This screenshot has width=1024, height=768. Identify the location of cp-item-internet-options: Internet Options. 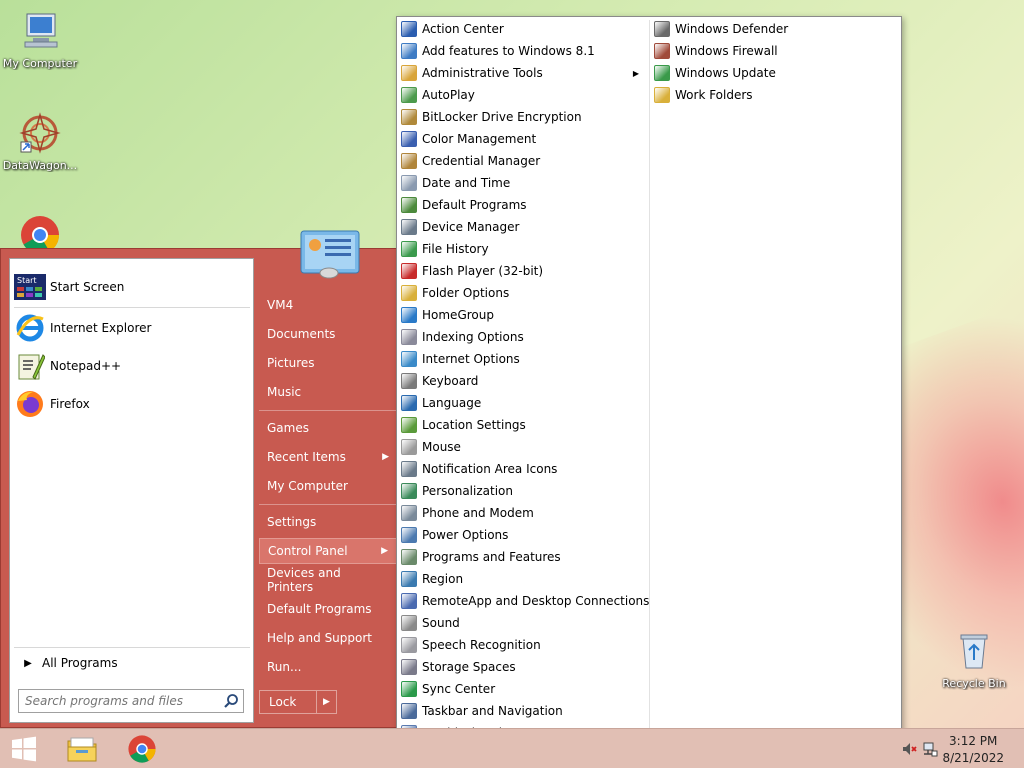
(521, 359).